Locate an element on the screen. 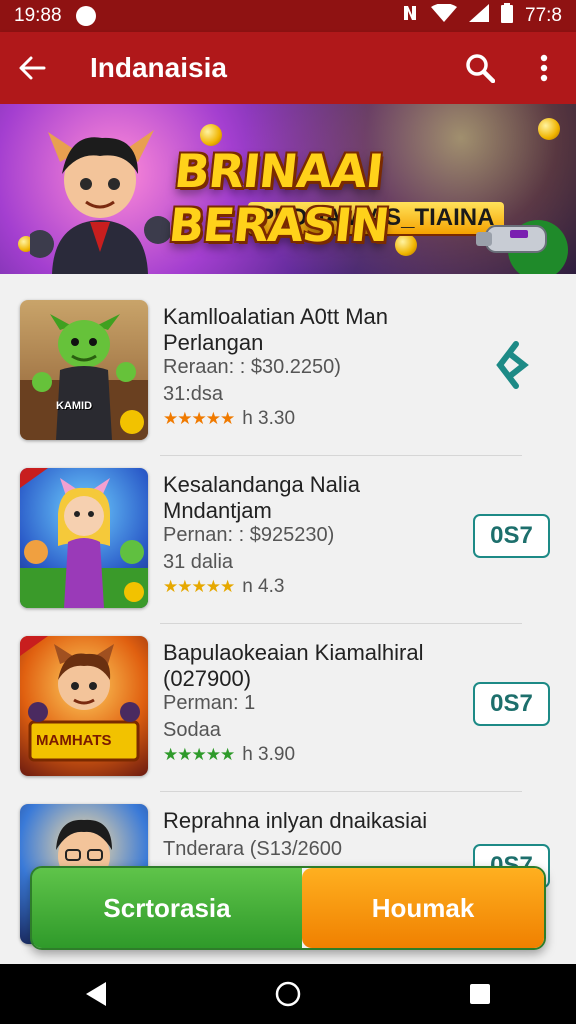  status-bar: 19:88 77:8 is located at coordinates (288, 16).